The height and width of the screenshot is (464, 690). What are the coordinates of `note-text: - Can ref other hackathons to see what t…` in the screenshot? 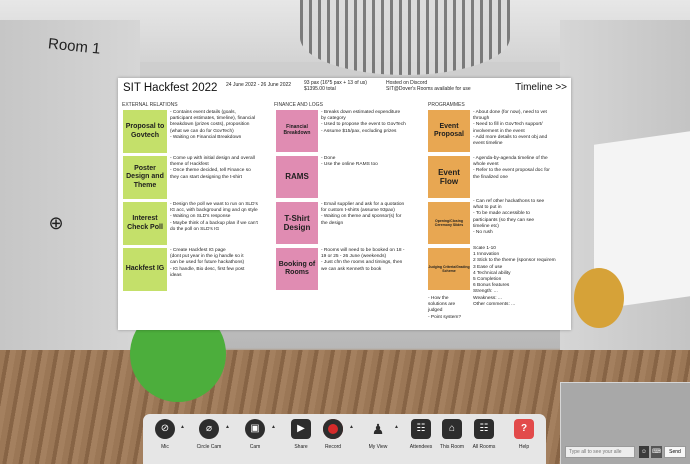 It's located at (509, 217).